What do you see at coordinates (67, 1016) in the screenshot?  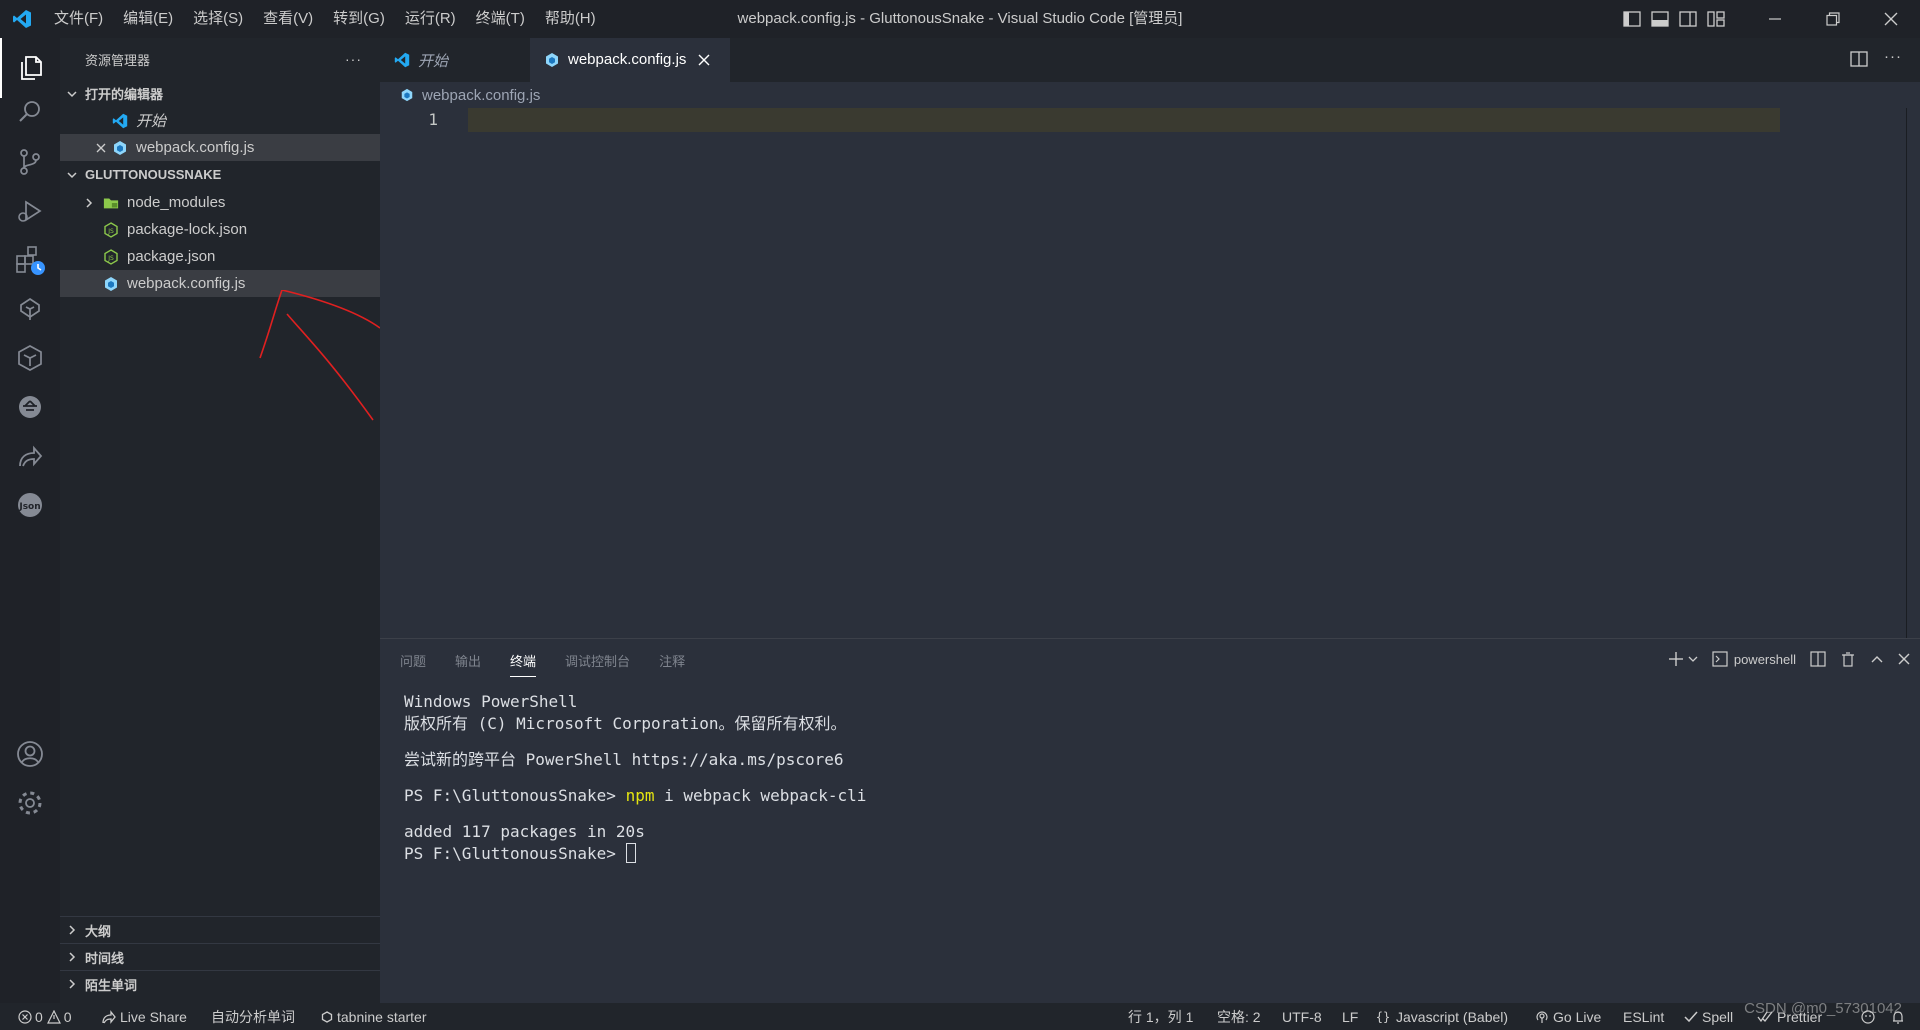 I see `warning-count: 0` at bounding box center [67, 1016].